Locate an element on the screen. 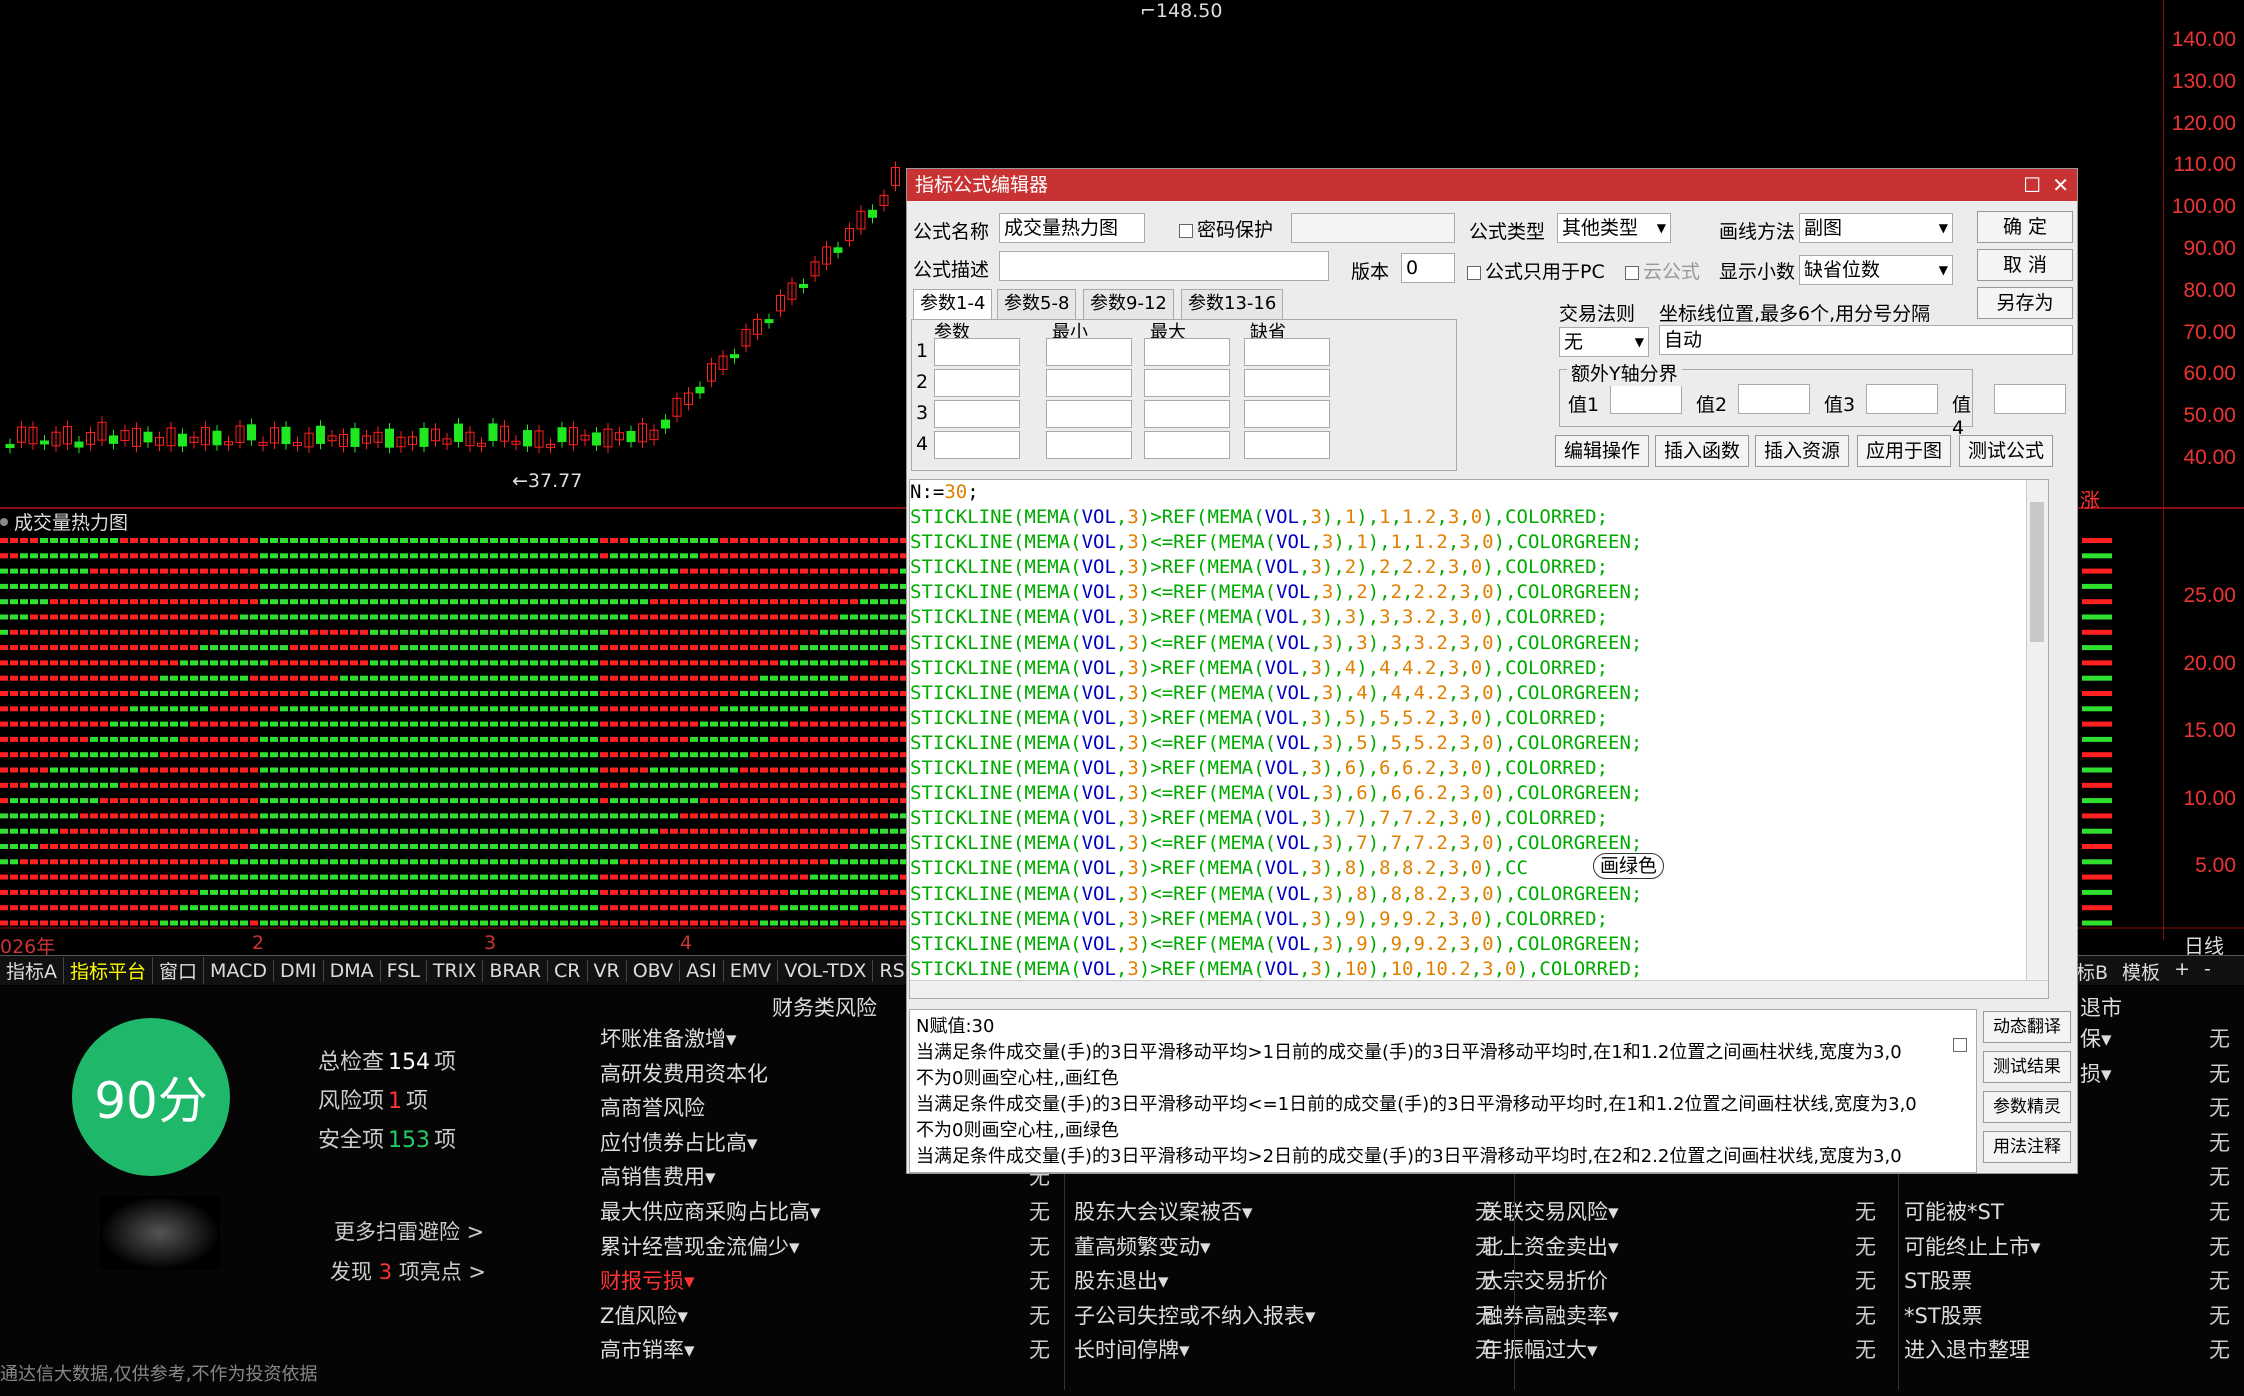  tab-vol-tdx: VOL-TDX is located at coordinates (825, 971).